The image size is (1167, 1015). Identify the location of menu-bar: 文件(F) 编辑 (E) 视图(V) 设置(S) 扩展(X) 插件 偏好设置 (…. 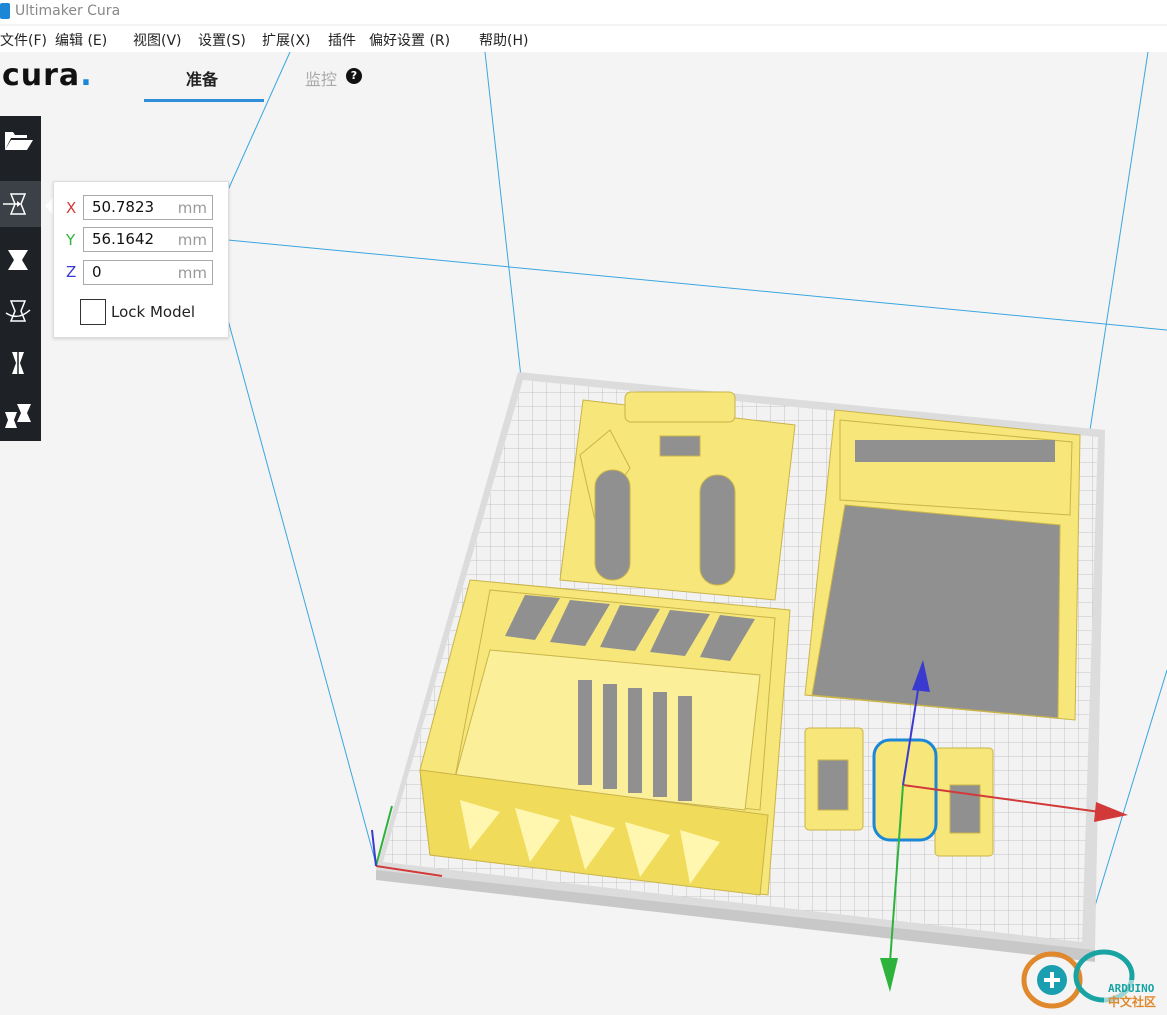
(583, 39).